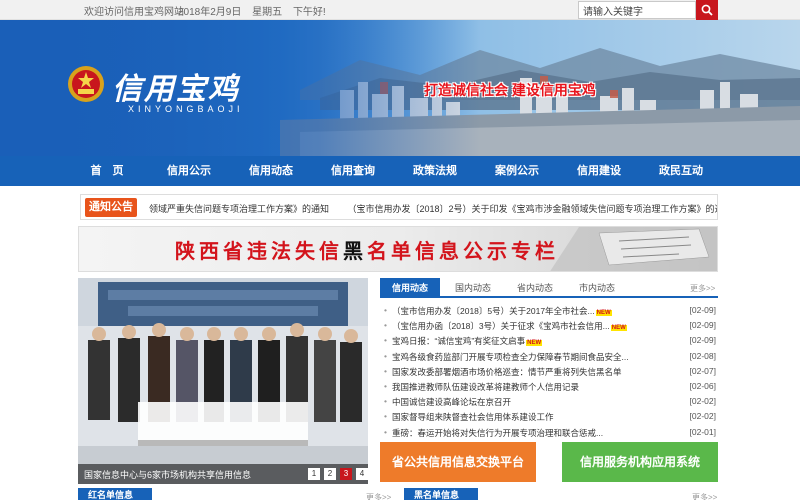 The width and height of the screenshot is (800, 500). I want to click on date-display: 2018年2月9日 星期五 下午好!, so click(256, 10).